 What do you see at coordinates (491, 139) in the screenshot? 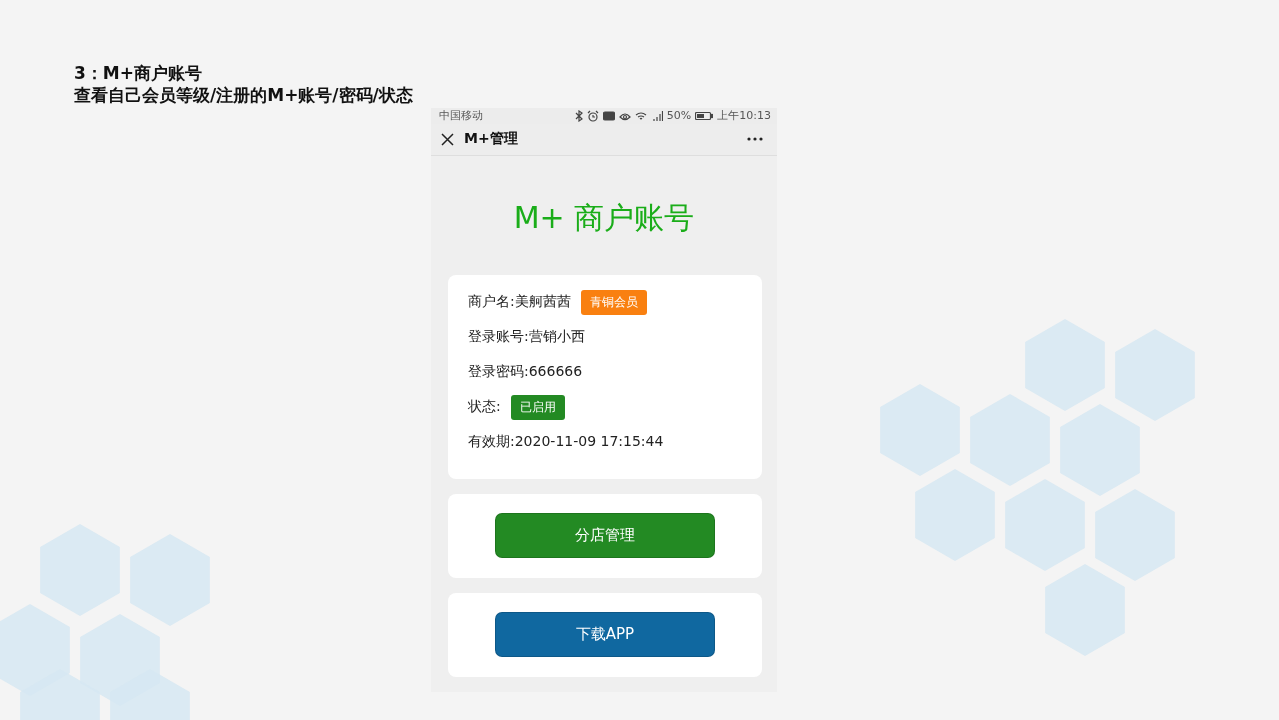
I see `page-nav-title: M+管理` at bounding box center [491, 139].